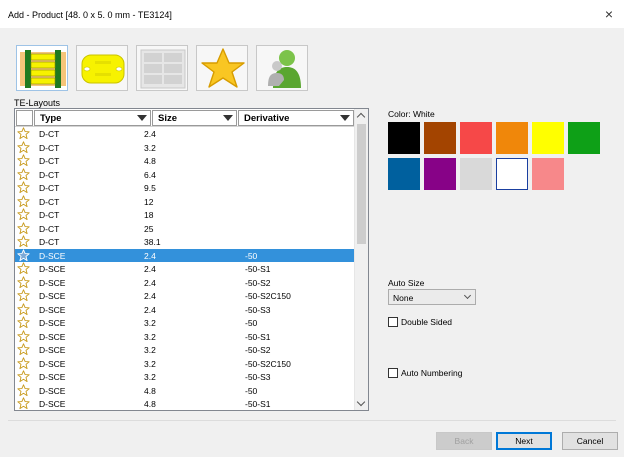 Image resolution: width=624 pixels, height=457 pixels. I want to click on back-button: Back, so click(464, 441).